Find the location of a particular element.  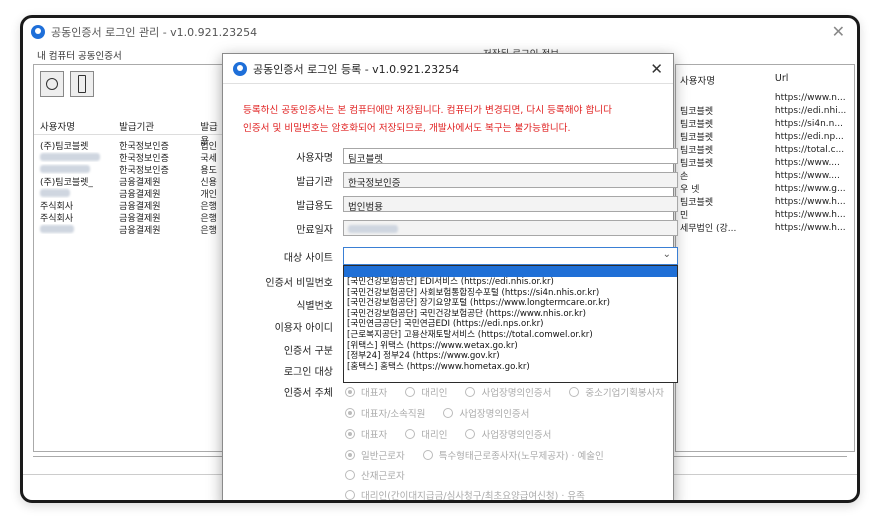

table-row: 금융결제원 개인 is located at coordinates (133, 193).